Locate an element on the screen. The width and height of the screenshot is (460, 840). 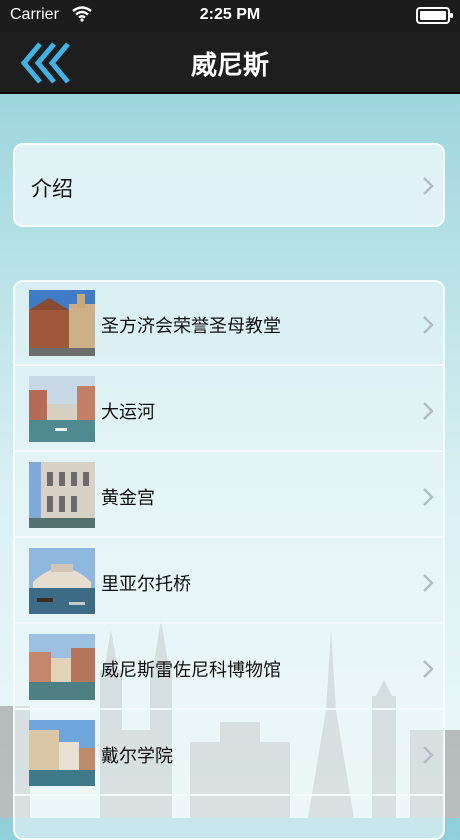
list-item: 圣方济会荣誉圣母教堂 is located at coordinates (229, 324).